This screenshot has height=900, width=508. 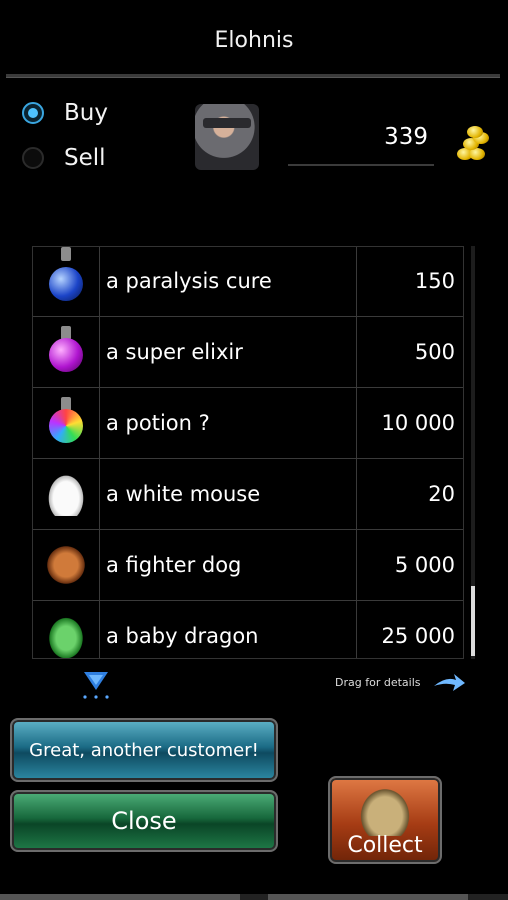 I want to click on knight-portrait-icon, so click(x=227, y=137).